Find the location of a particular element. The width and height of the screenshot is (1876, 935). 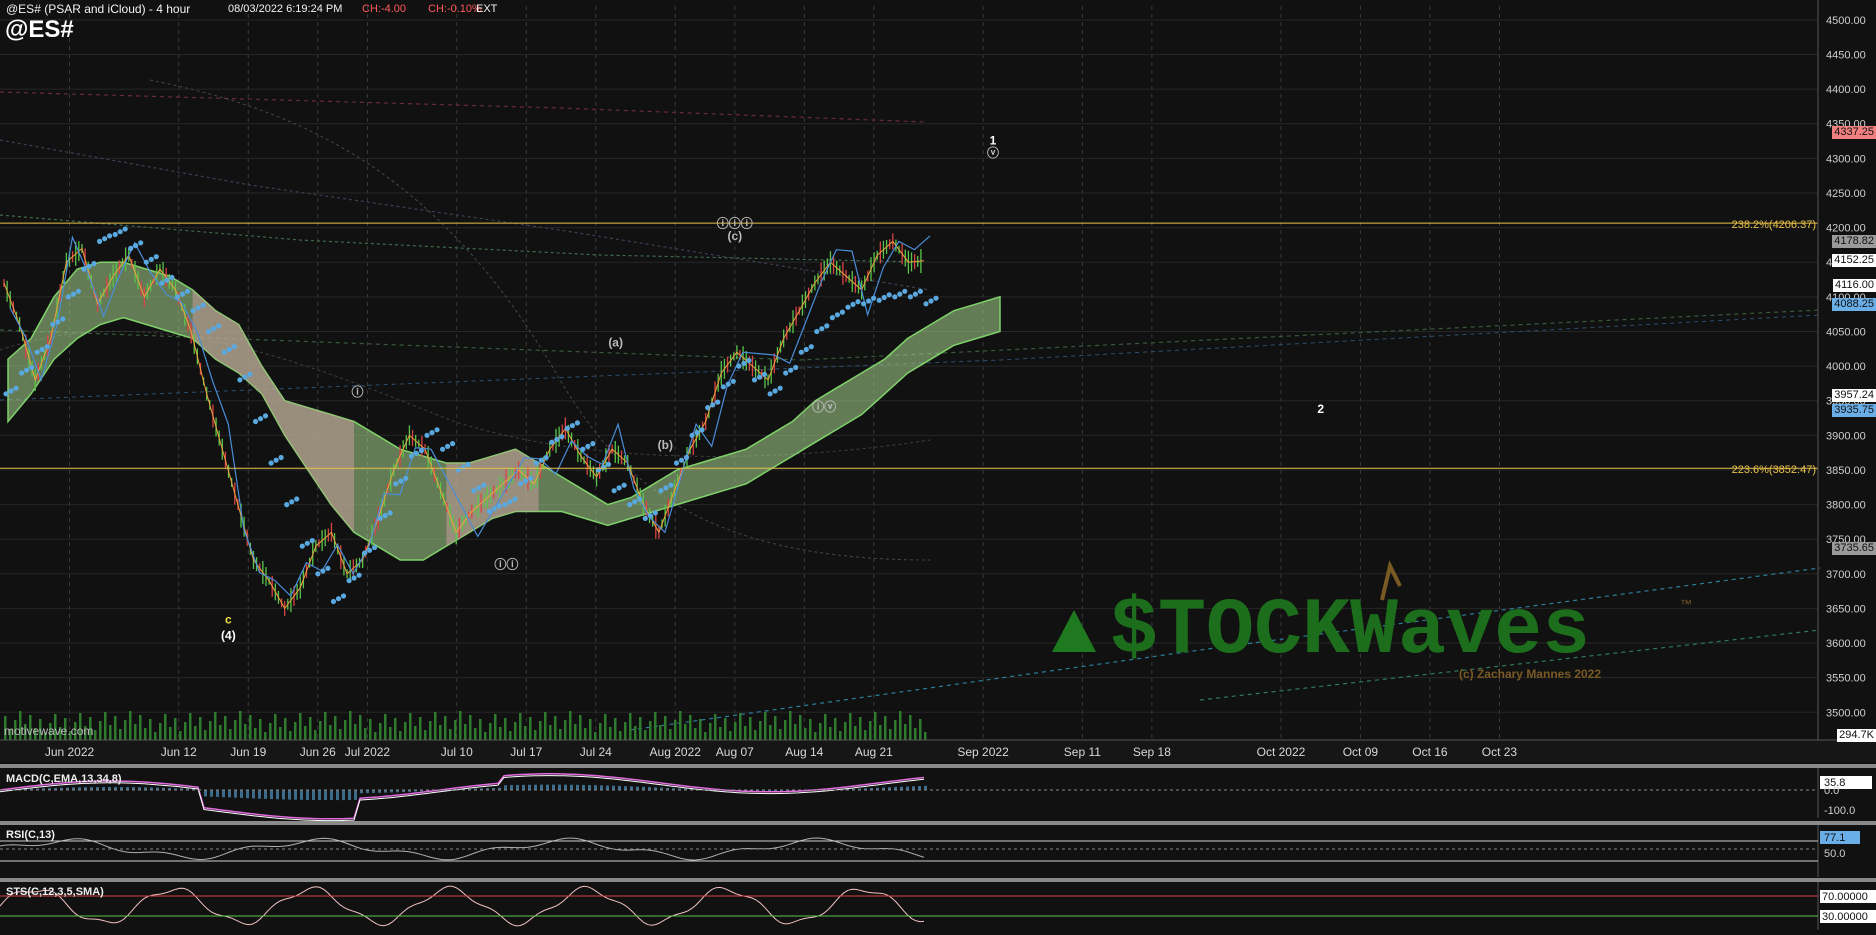

wave-label: (c) is located at coordinates (734, 236).